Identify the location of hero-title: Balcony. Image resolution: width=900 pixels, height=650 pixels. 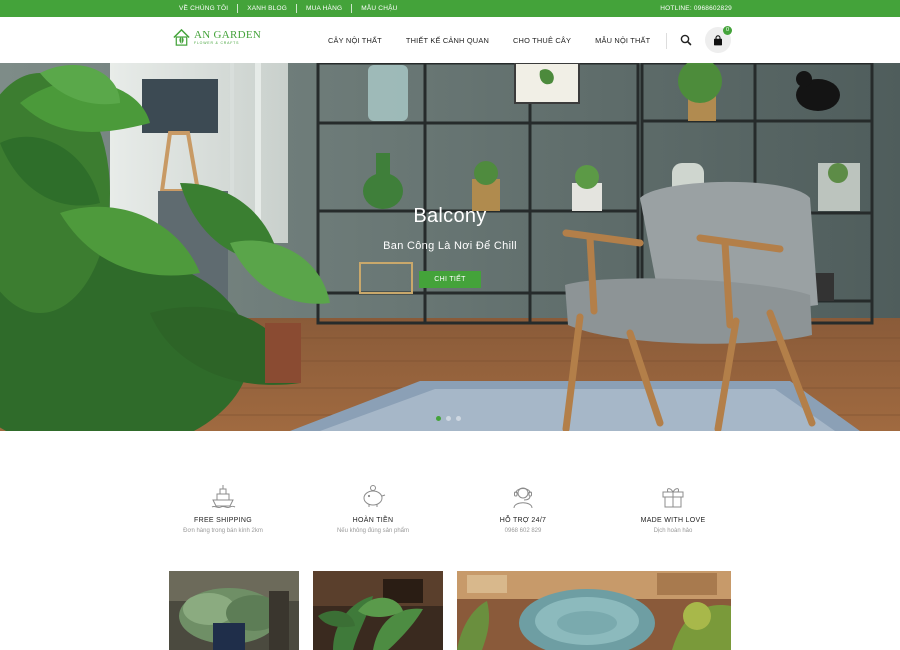
(450, 216).